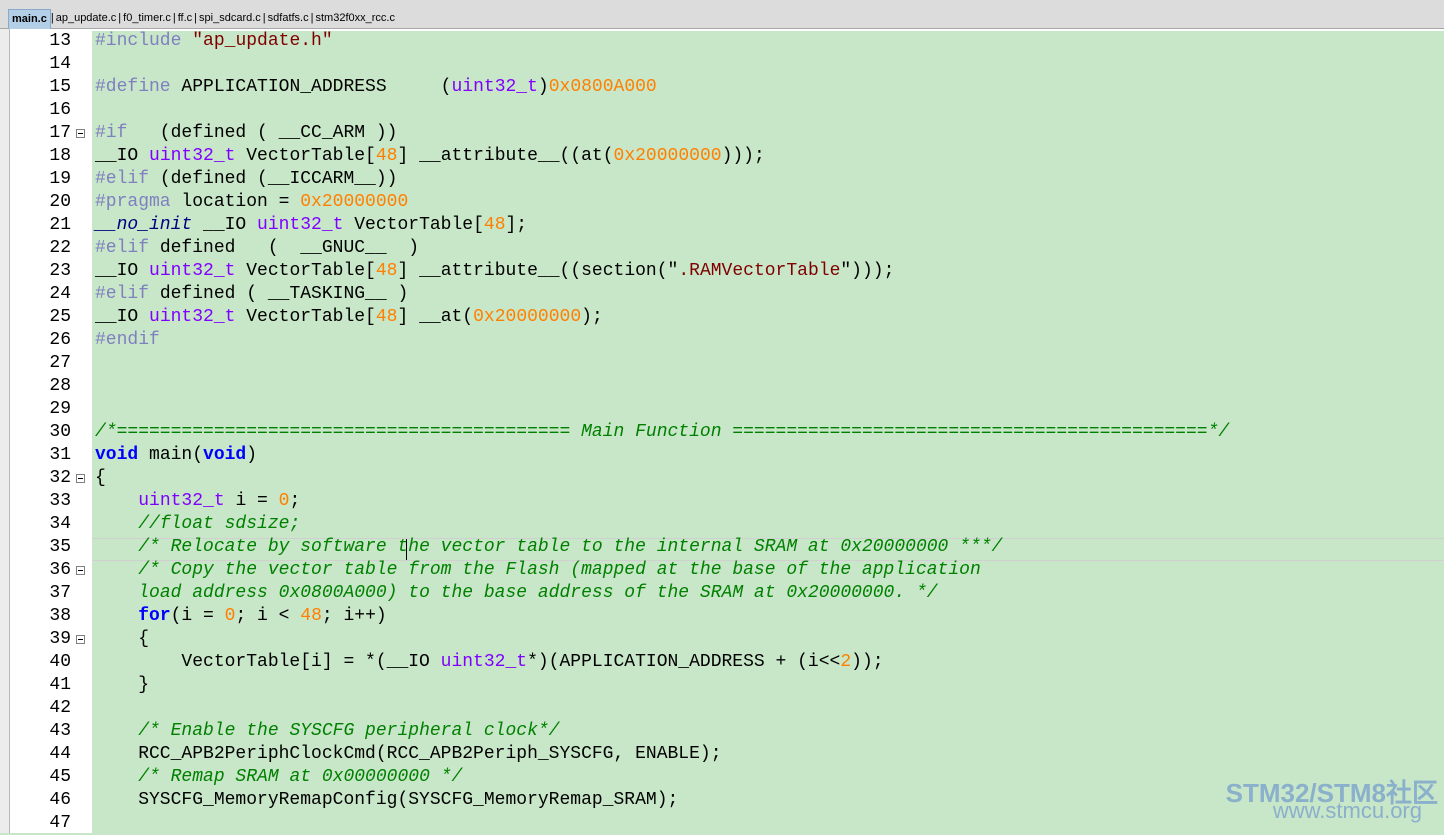 This screenshot has height=835, width=1444. I want to click on line-number: 47, so click(60, 823).